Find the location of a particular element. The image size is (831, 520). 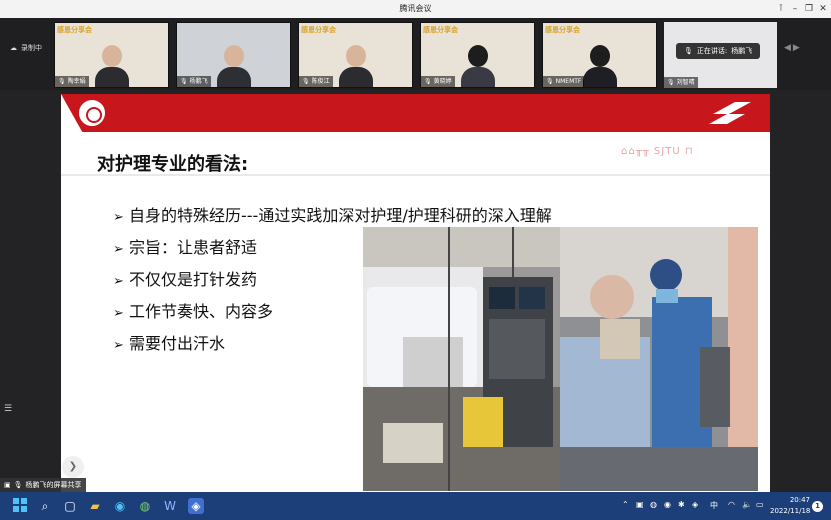

bullet-item: ➢ 工作节奏快、内容多 is located at coordinates (193, 310).